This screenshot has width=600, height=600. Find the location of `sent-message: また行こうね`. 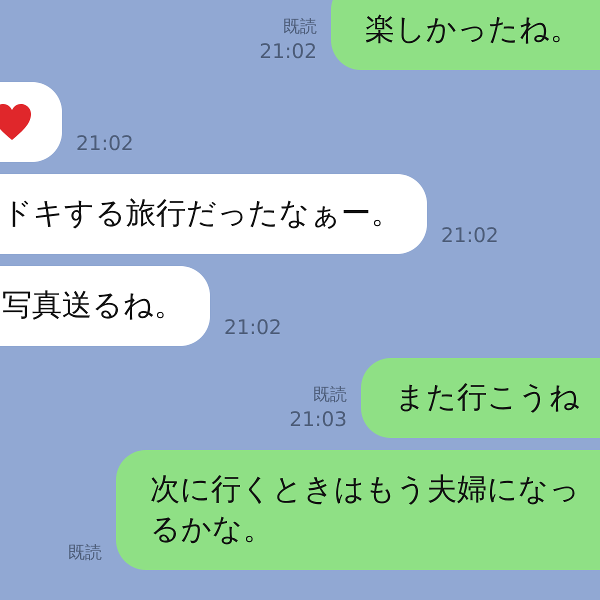

sent-message: また行こうね is located at coordinates (480, 398).